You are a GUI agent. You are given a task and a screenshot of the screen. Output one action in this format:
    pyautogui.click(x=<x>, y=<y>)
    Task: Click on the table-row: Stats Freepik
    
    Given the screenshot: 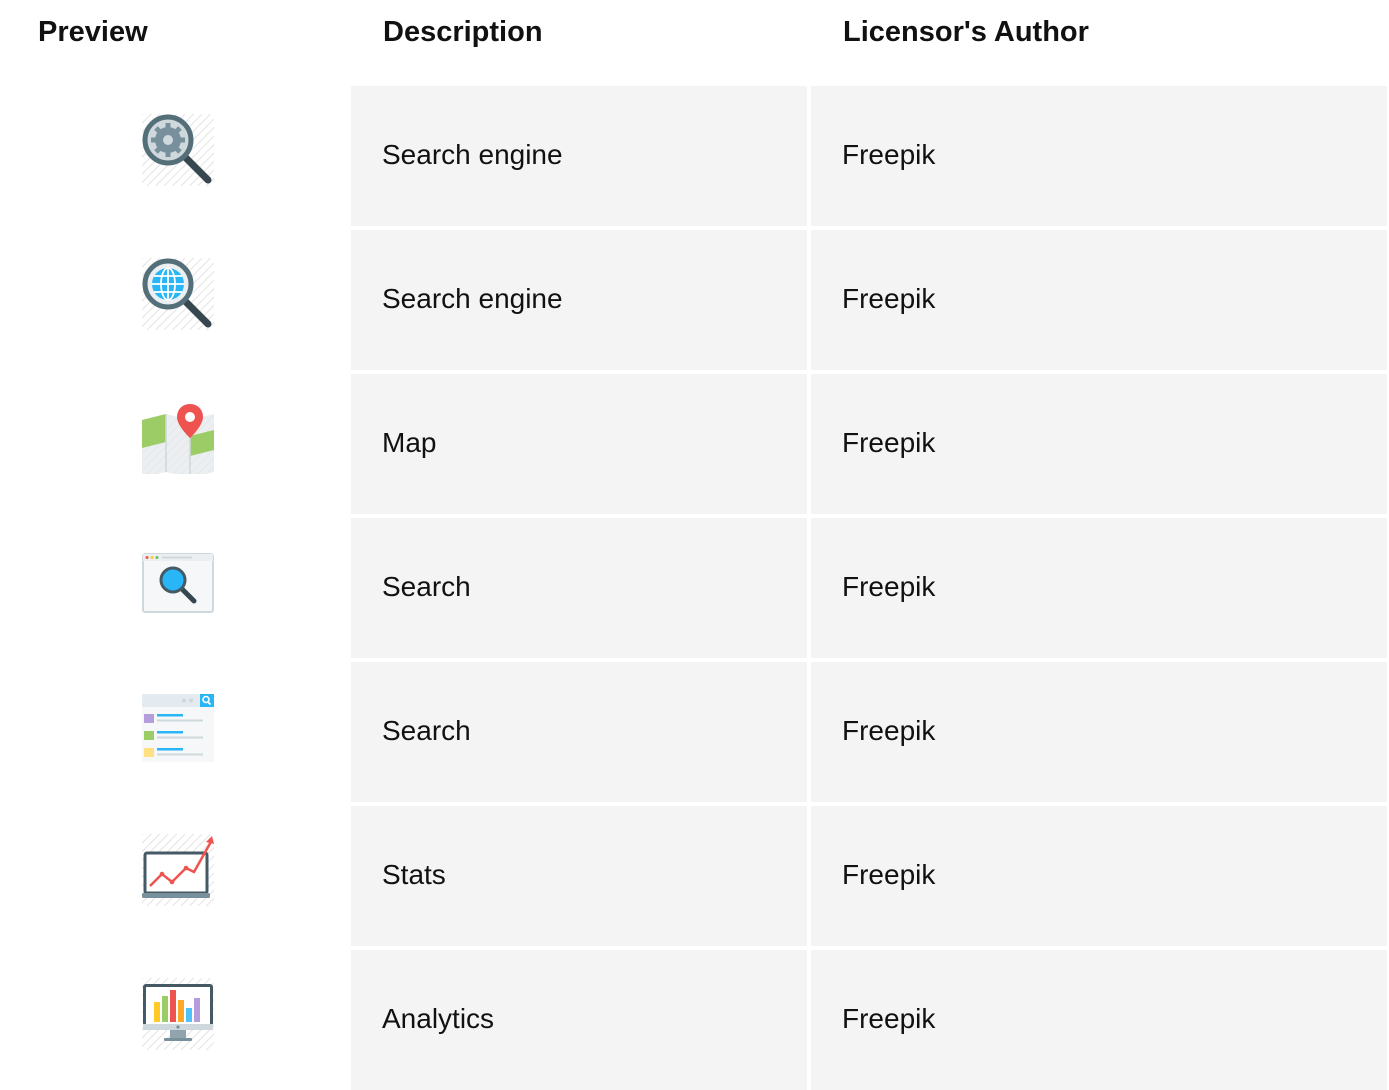 What is the action you would take?
    pyautogui.click(x=694, y=876)
    